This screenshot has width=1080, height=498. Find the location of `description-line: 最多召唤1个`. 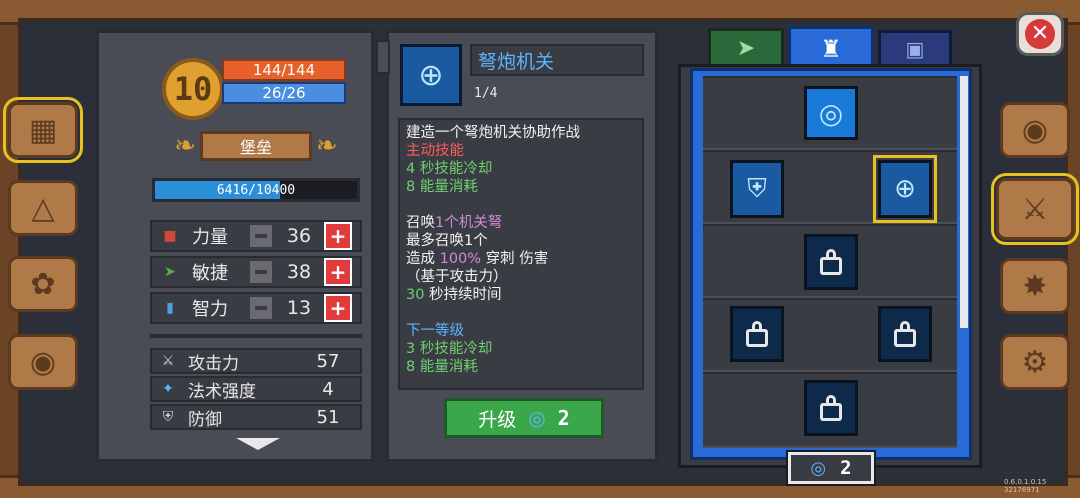

description-line: 最多召唤1个 is located at coordinates (521, 241).